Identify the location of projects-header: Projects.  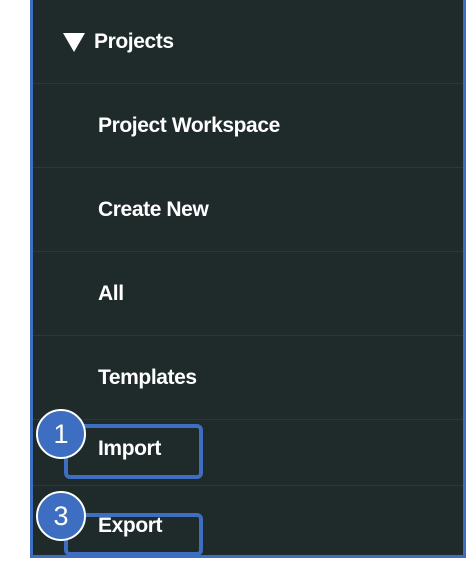
(248, 42).